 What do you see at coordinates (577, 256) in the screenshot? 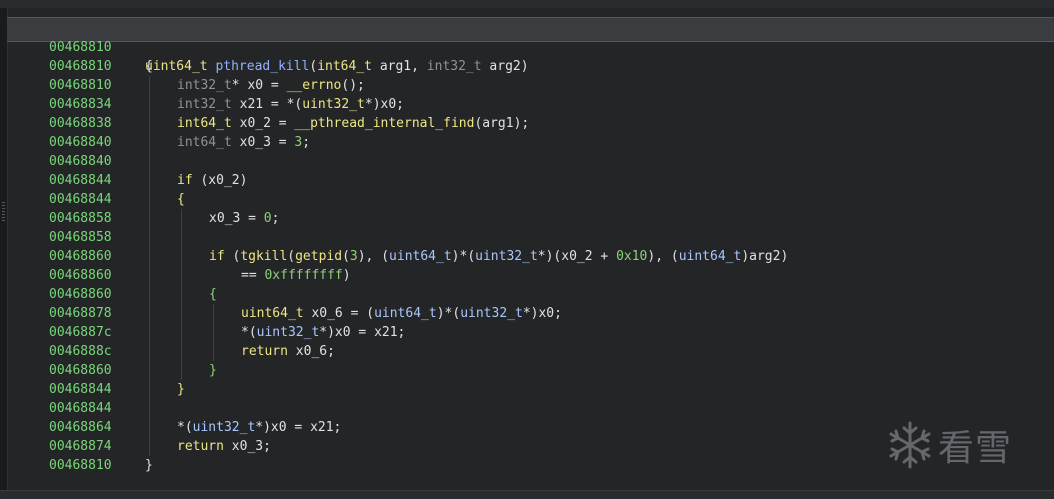
I see `code-token: *)(x0_2 +` at bounding box center [577, 256].